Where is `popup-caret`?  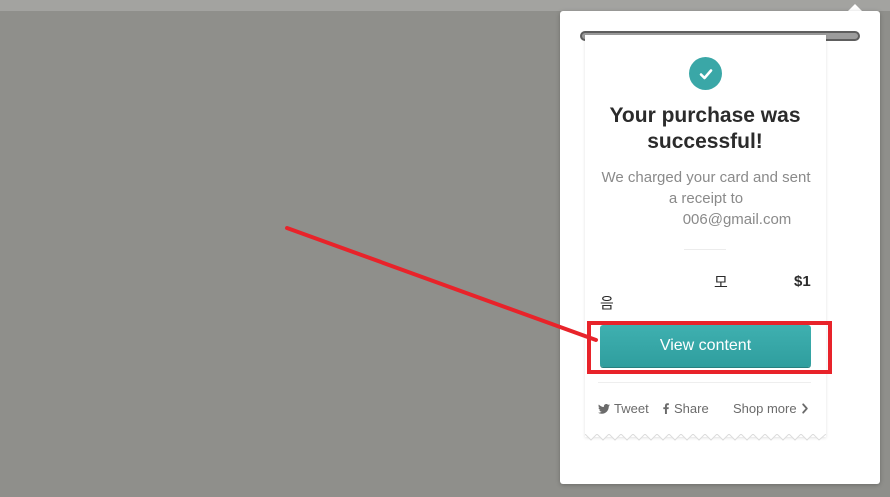
popup-caret is located at coordinates (855, 7).